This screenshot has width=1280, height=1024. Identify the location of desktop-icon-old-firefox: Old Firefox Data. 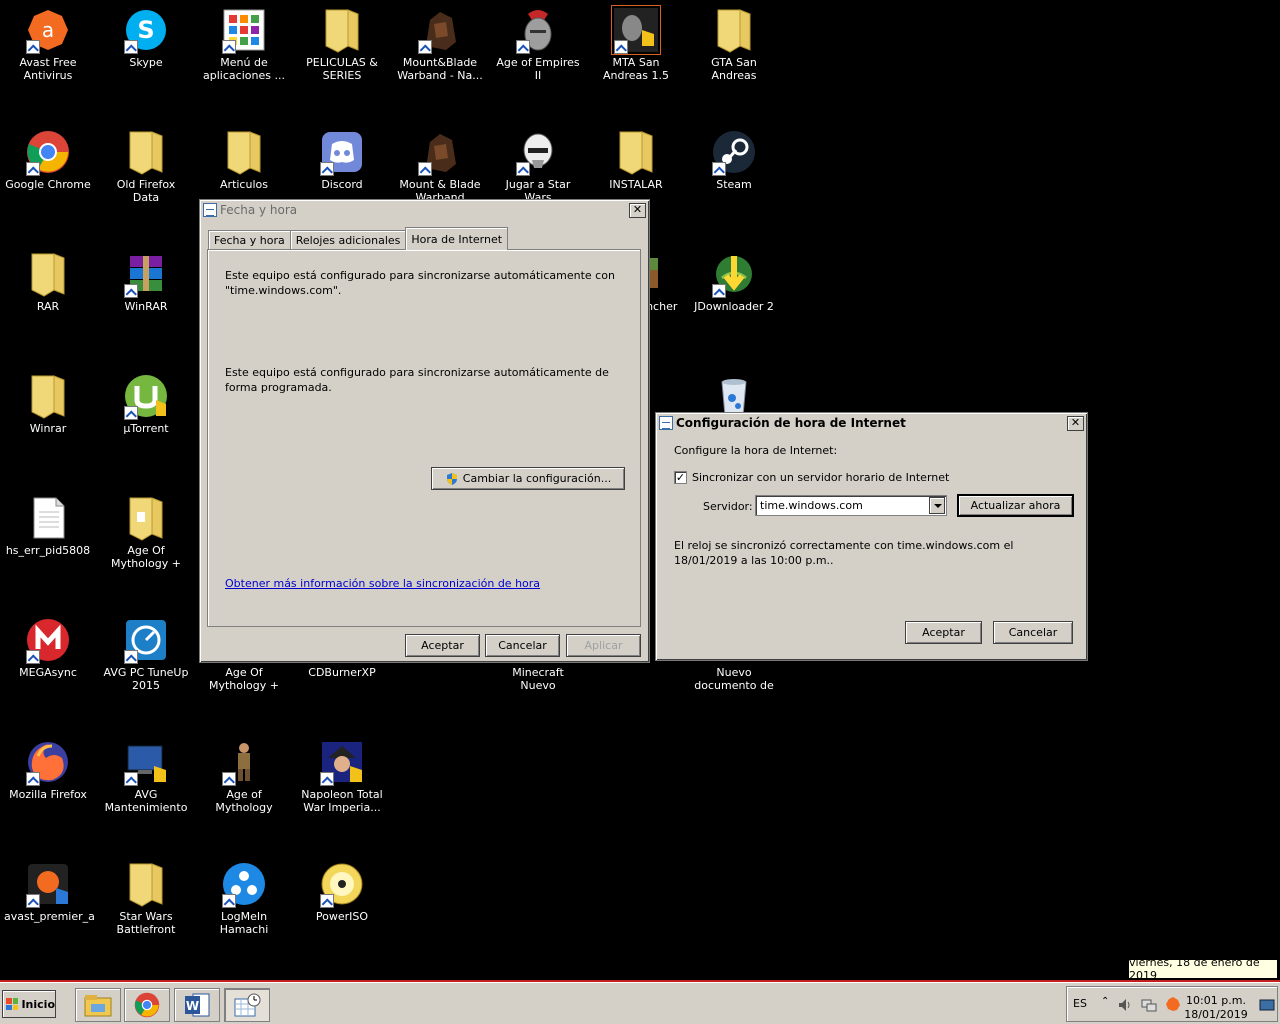
(146, 166).